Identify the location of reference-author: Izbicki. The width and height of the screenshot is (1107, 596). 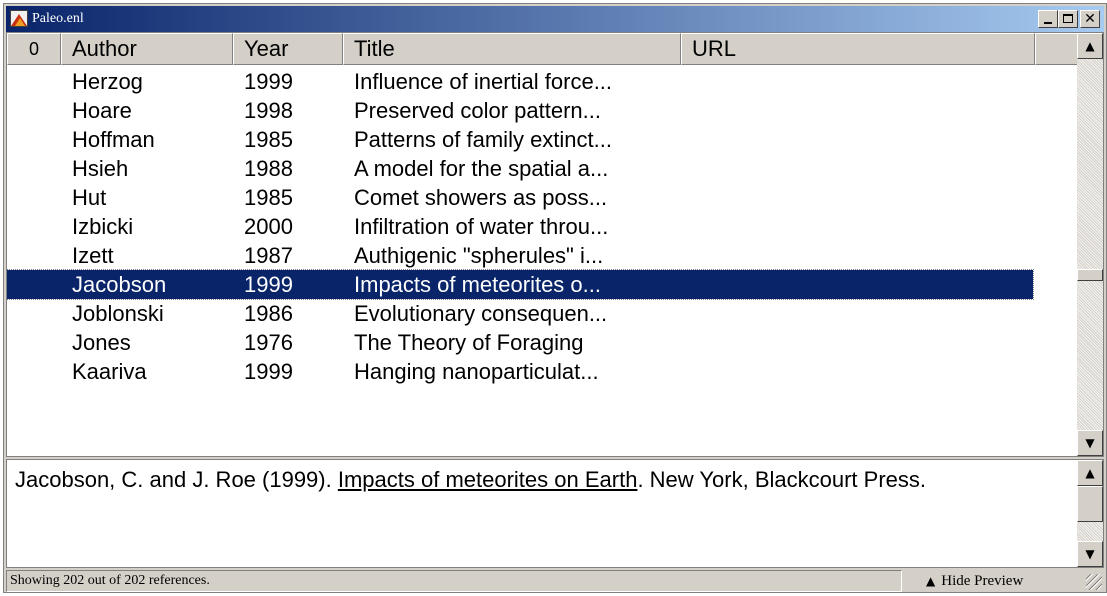
(103, 226).